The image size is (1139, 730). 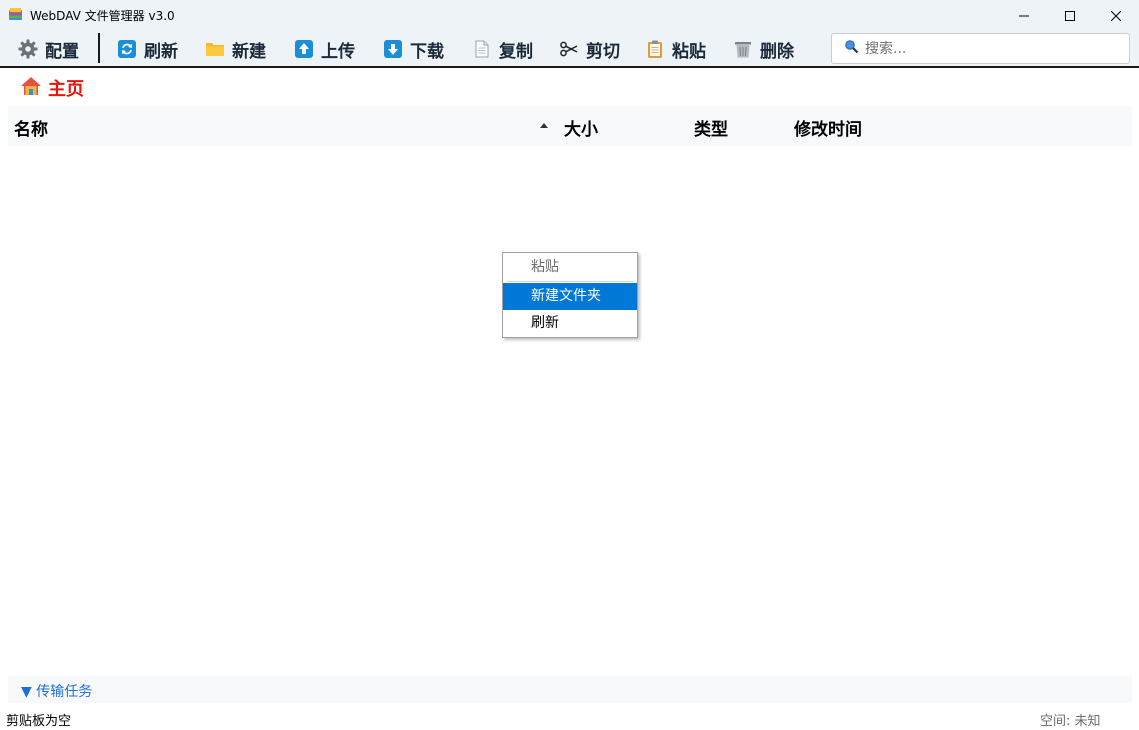 I want to click on title-bar: WebDAV 文件管理器 v3.0, so click(x=569, y=15).